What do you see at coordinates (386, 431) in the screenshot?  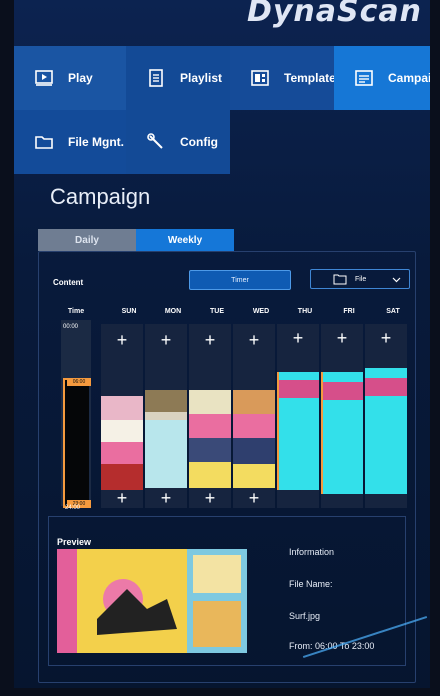 I see `schedule-block-sat` at bounding box center [386, 431].